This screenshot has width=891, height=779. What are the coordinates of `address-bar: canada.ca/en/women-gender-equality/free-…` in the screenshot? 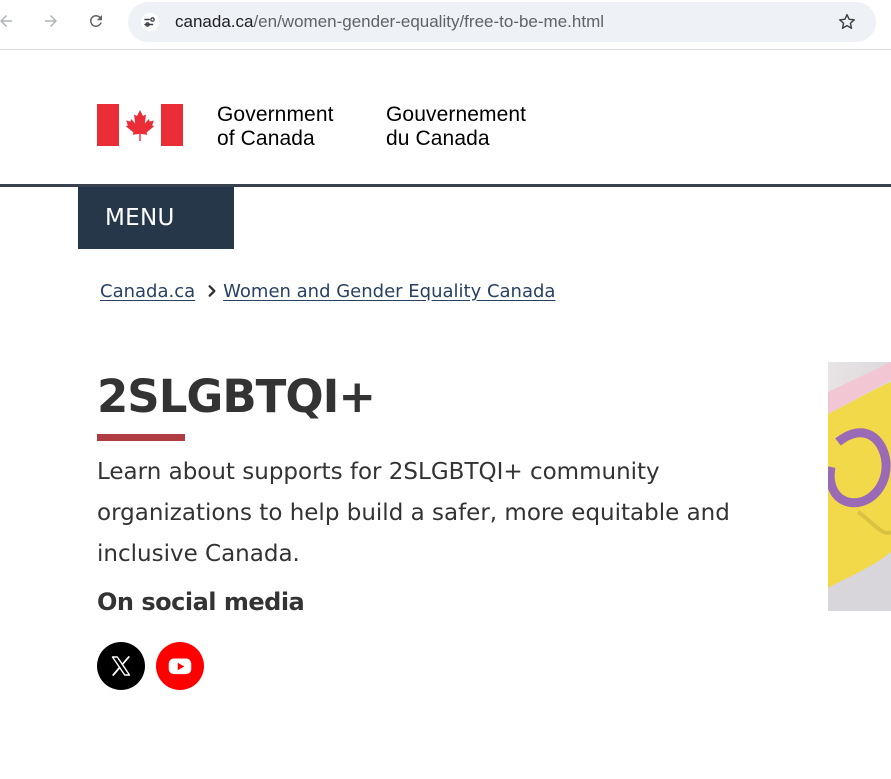 It's located at (502, 22).